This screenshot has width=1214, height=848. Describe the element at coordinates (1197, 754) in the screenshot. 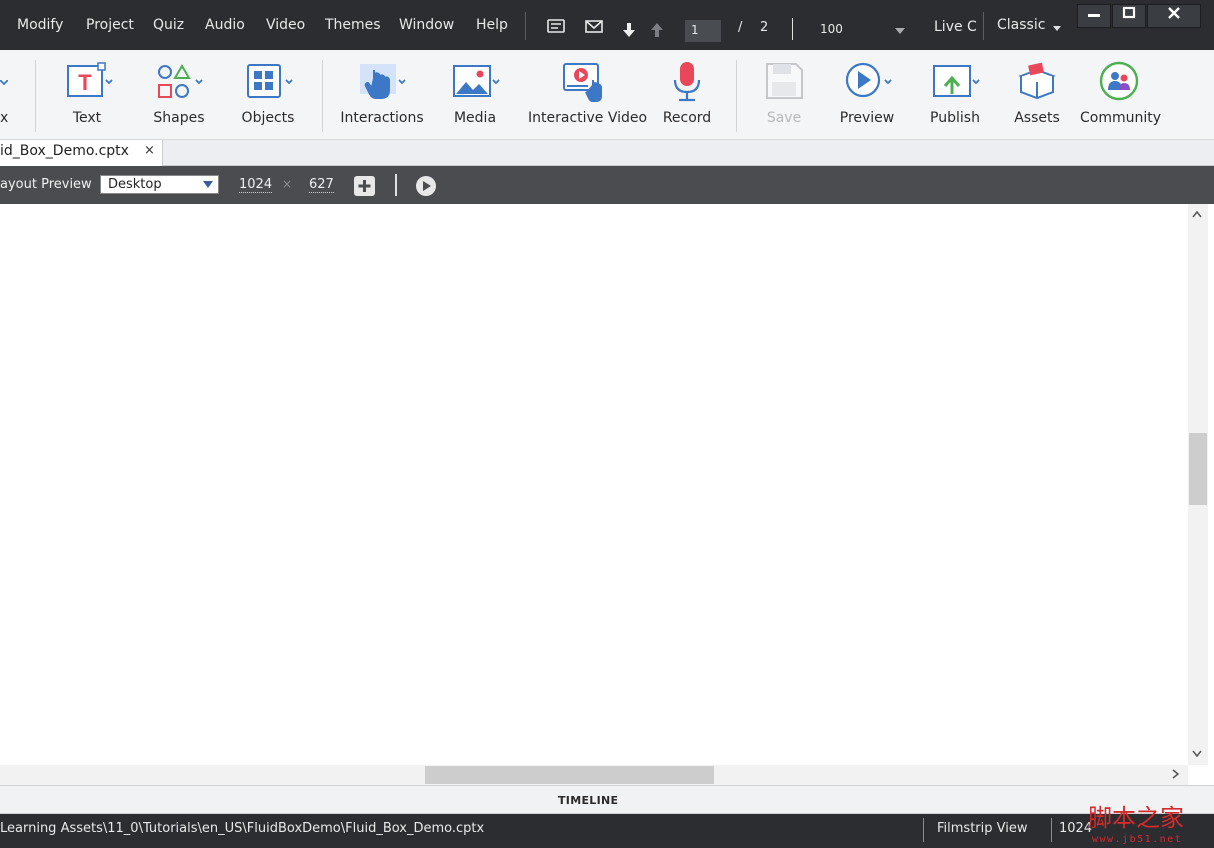

I see `scroll-down-icon` at that location.